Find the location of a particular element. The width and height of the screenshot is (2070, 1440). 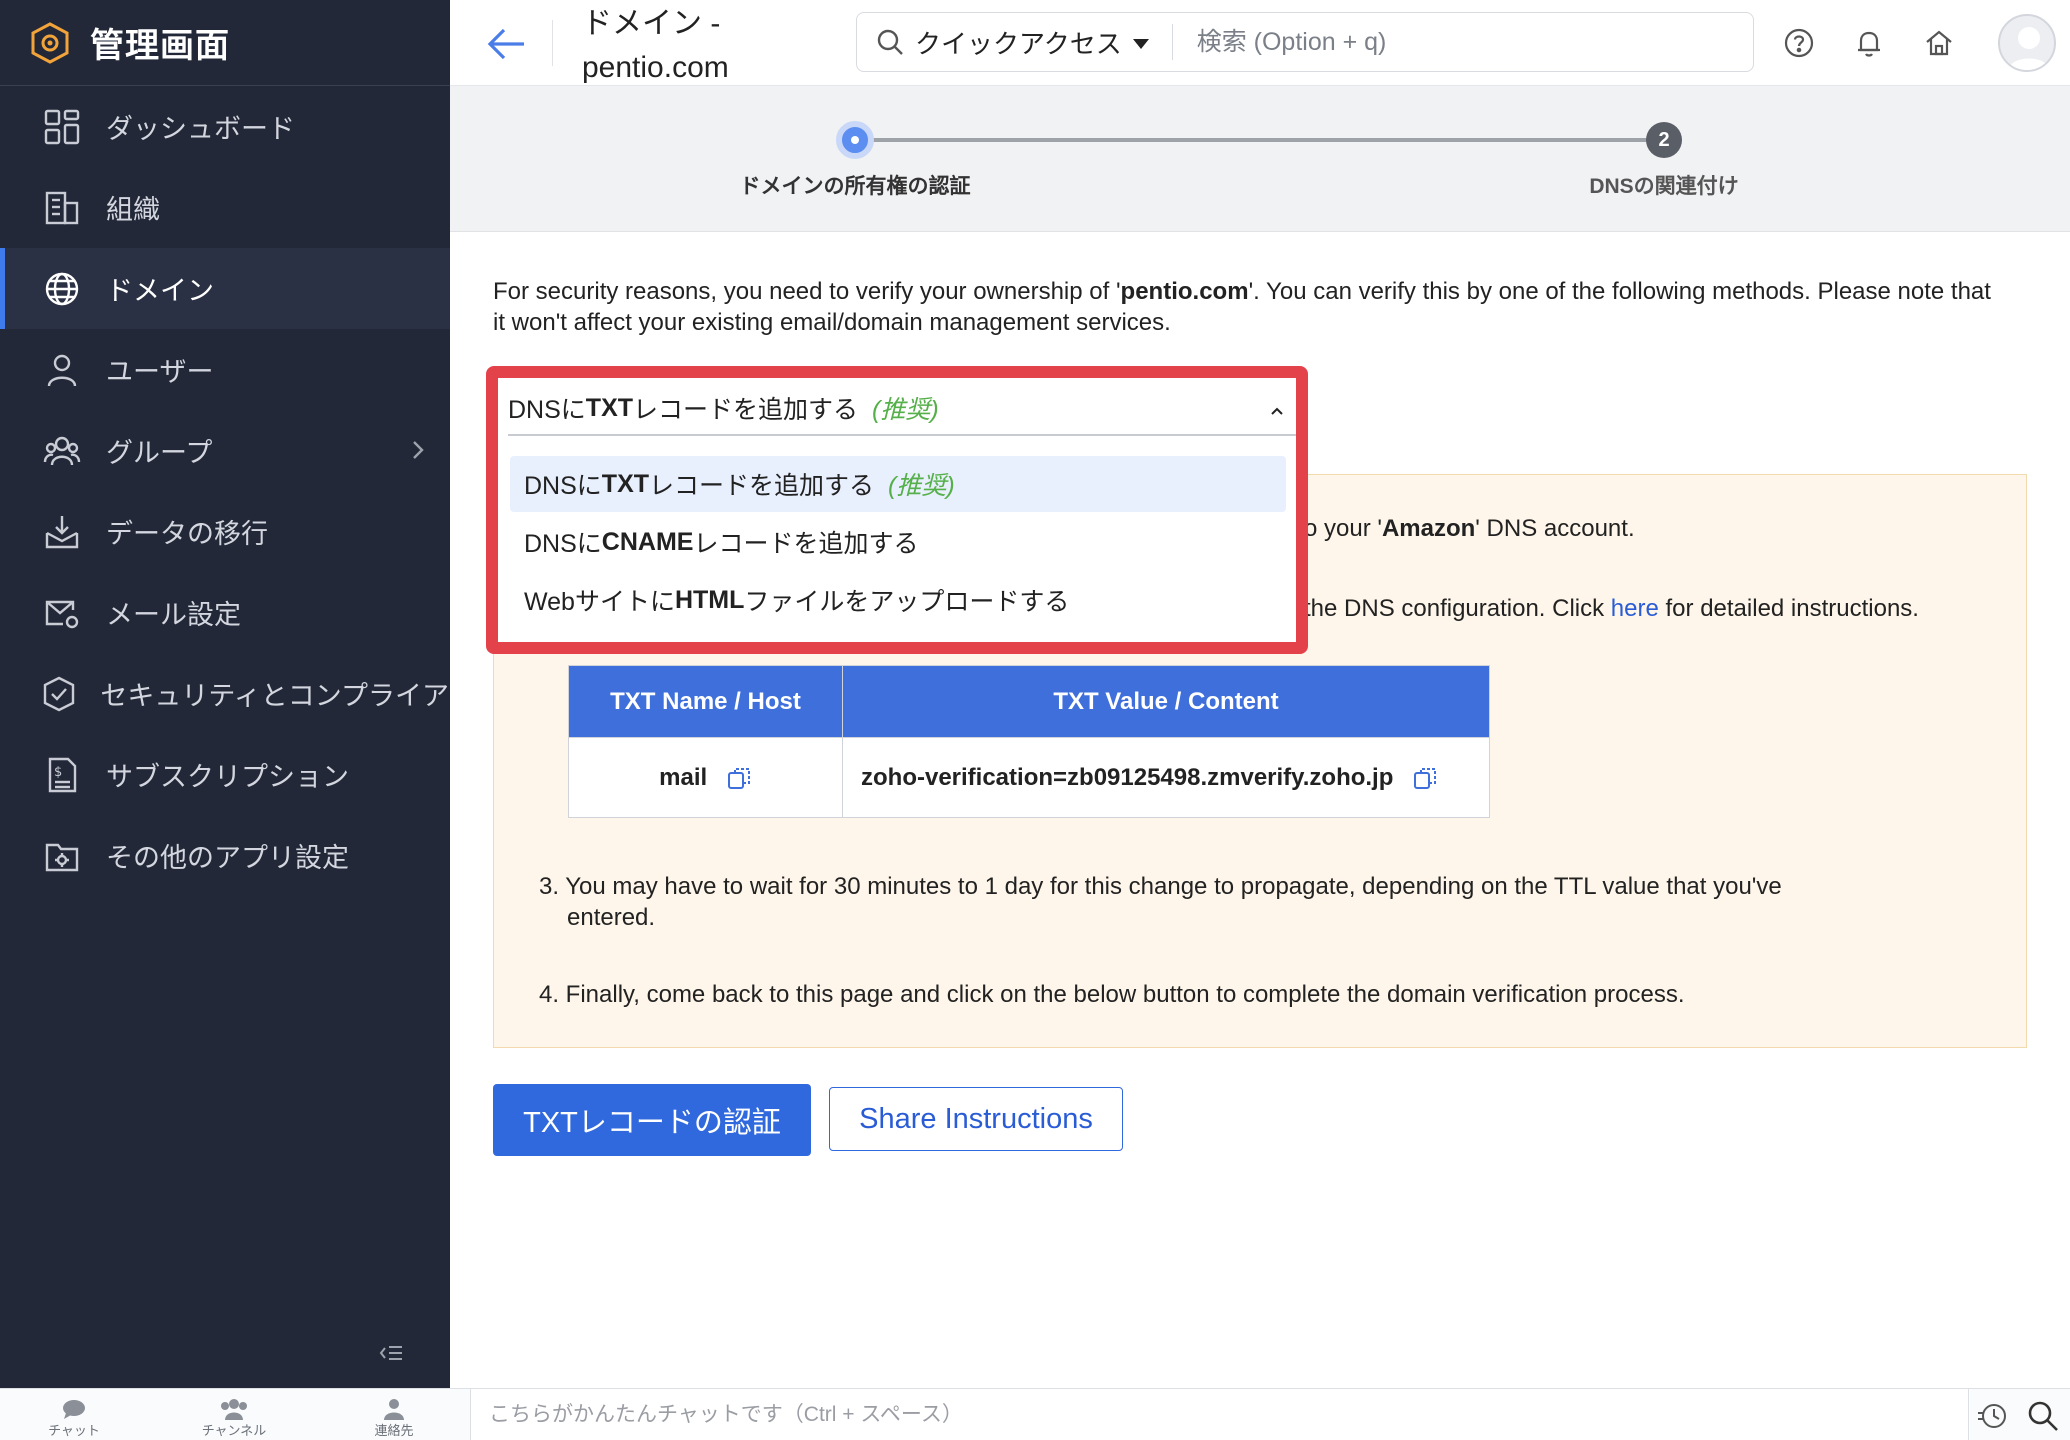

sidebar-item-subscription: $ サブスクリプション is located at coordinates (225, 774).